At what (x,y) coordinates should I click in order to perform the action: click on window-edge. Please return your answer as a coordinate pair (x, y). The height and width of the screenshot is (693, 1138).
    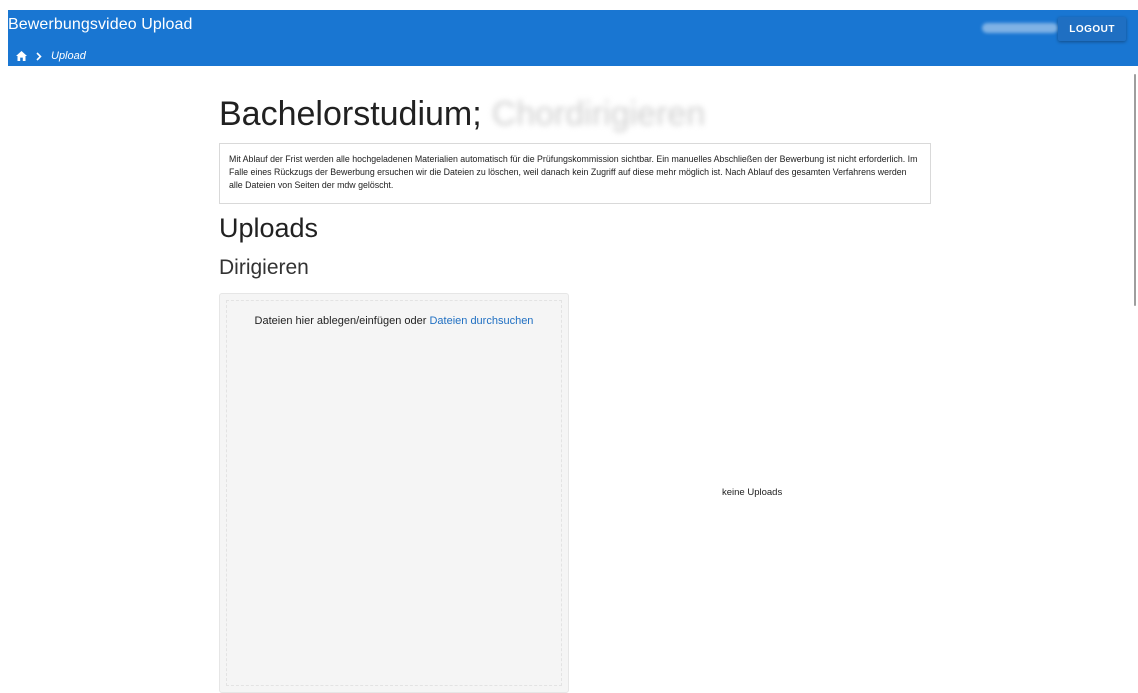
    Looking at the image, I should click on (4, 345).